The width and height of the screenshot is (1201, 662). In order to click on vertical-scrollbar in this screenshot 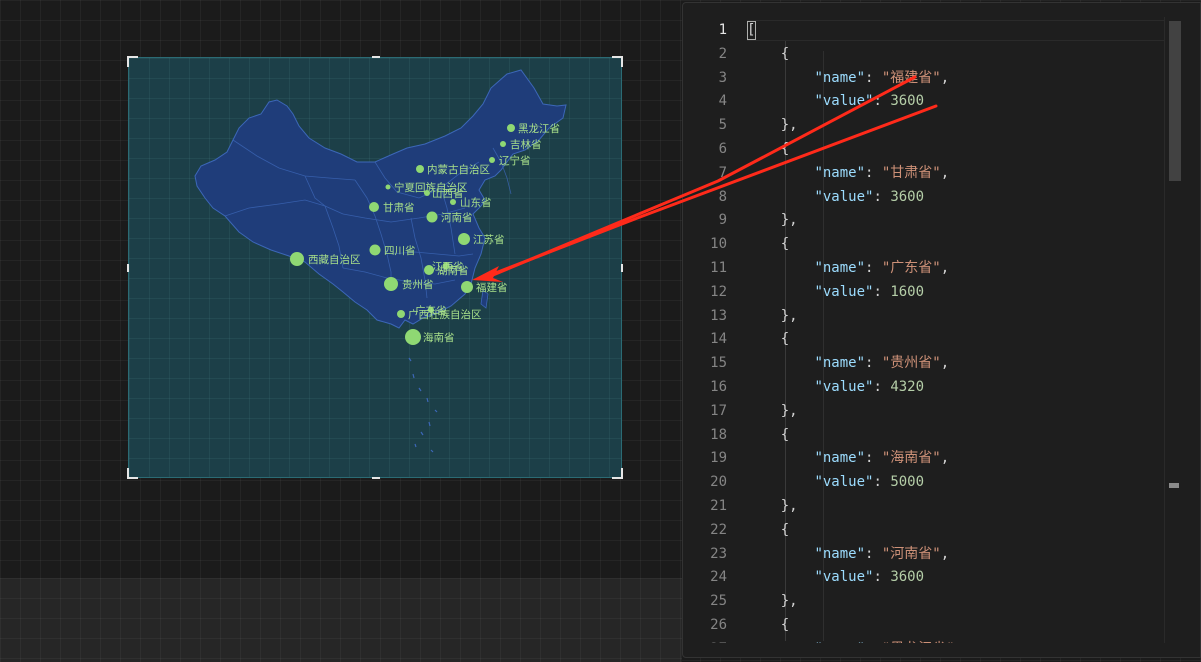, I will do `click(1173, 330)`.